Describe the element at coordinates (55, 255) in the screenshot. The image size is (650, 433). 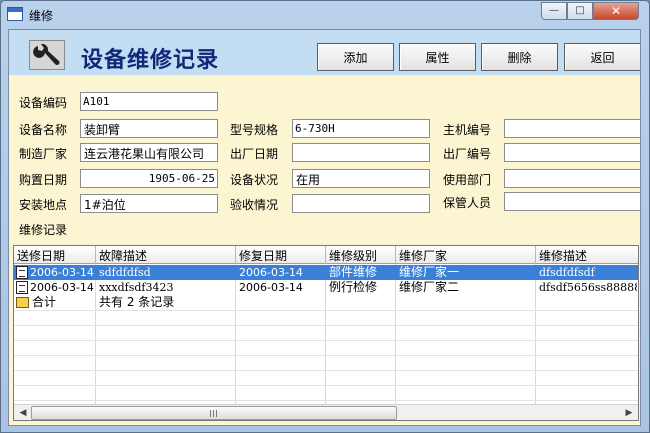
I see `column-header-send-date: 送修日期` at that location.